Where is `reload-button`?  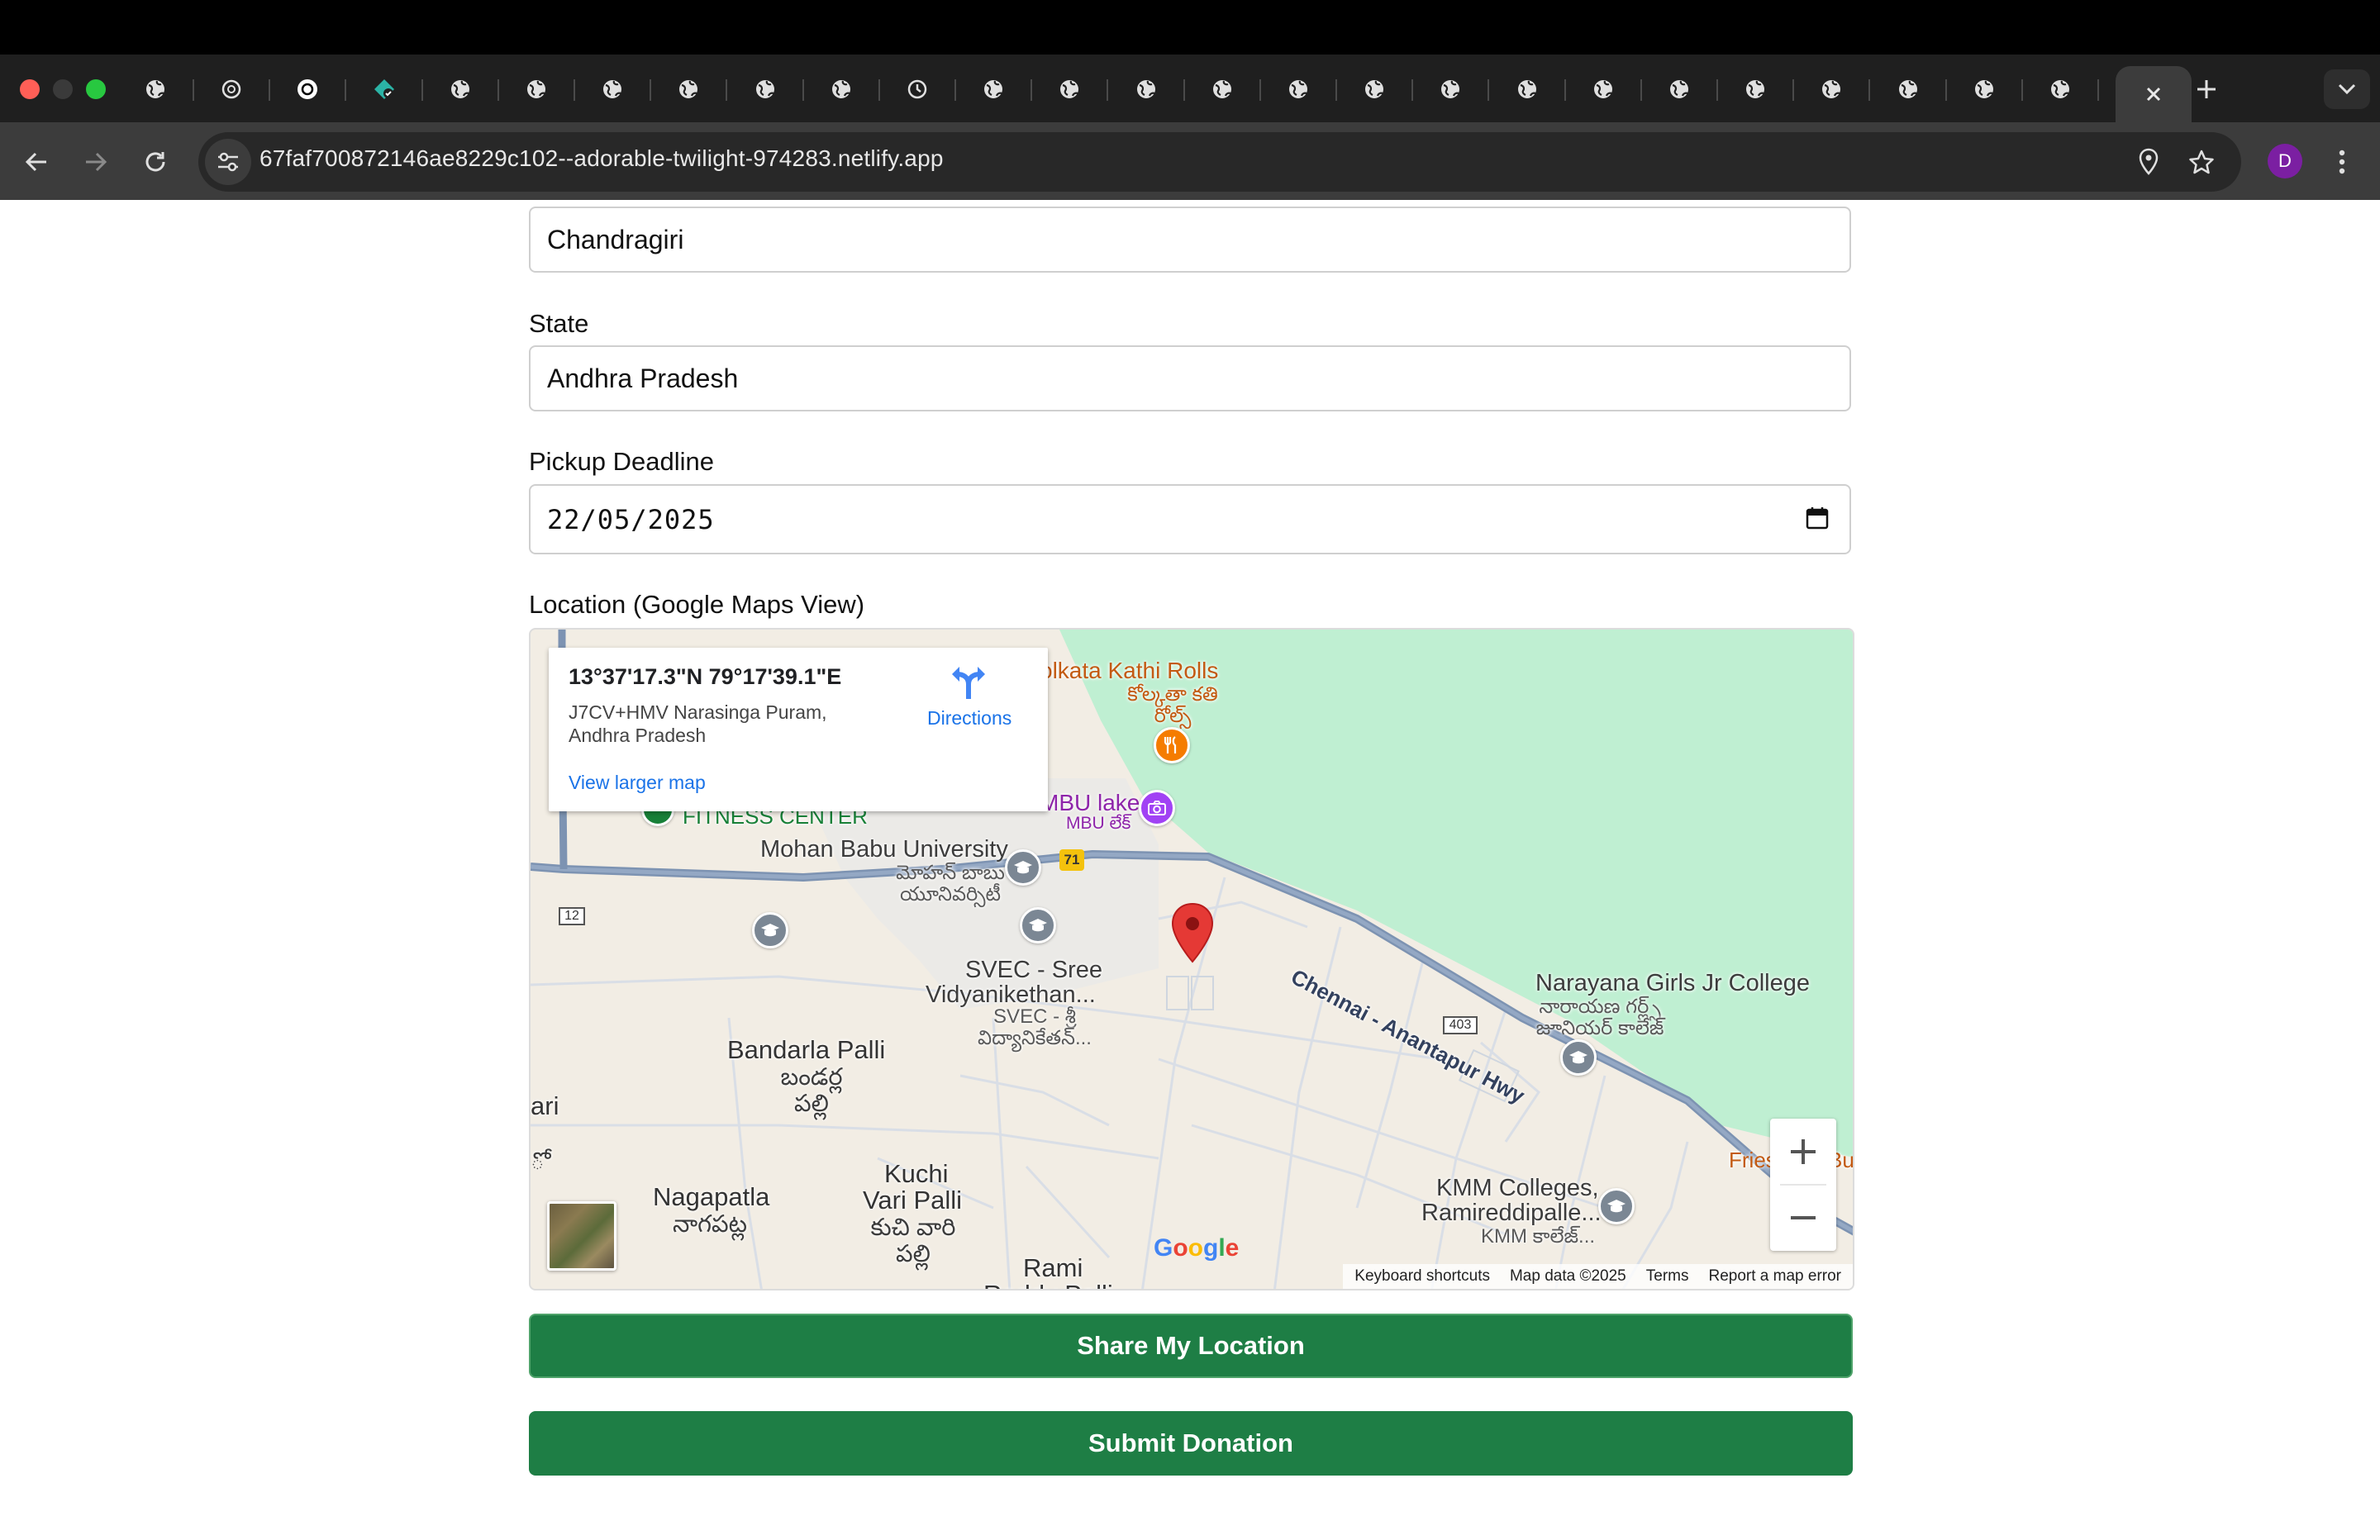
reload-button is located at coordinates (155, 161).